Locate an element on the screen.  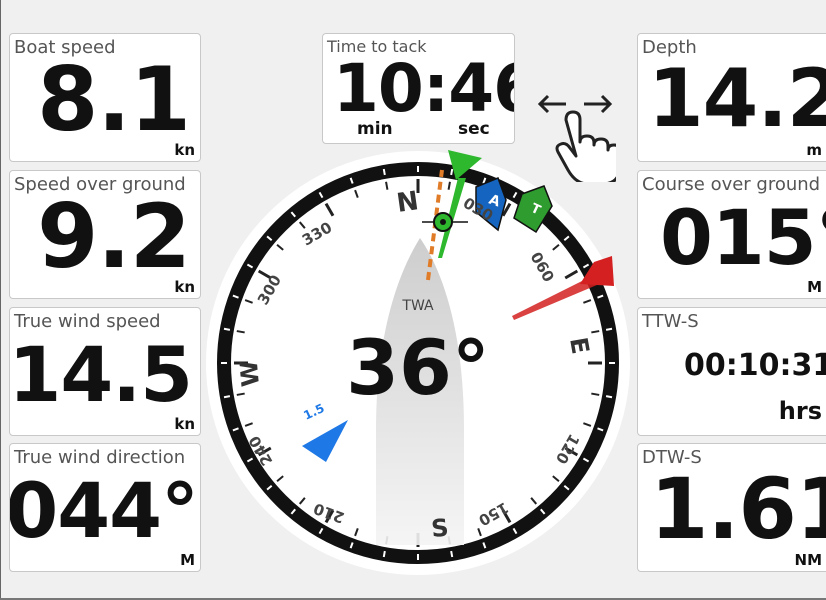
tile-value: 14.5 is located at coordinates (101, 374).